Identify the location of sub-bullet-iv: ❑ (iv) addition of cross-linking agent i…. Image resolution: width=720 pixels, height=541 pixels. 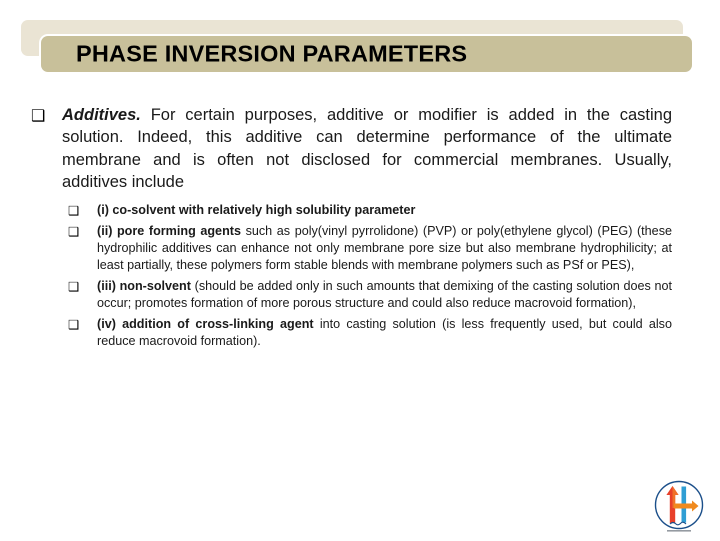
(360, 333).